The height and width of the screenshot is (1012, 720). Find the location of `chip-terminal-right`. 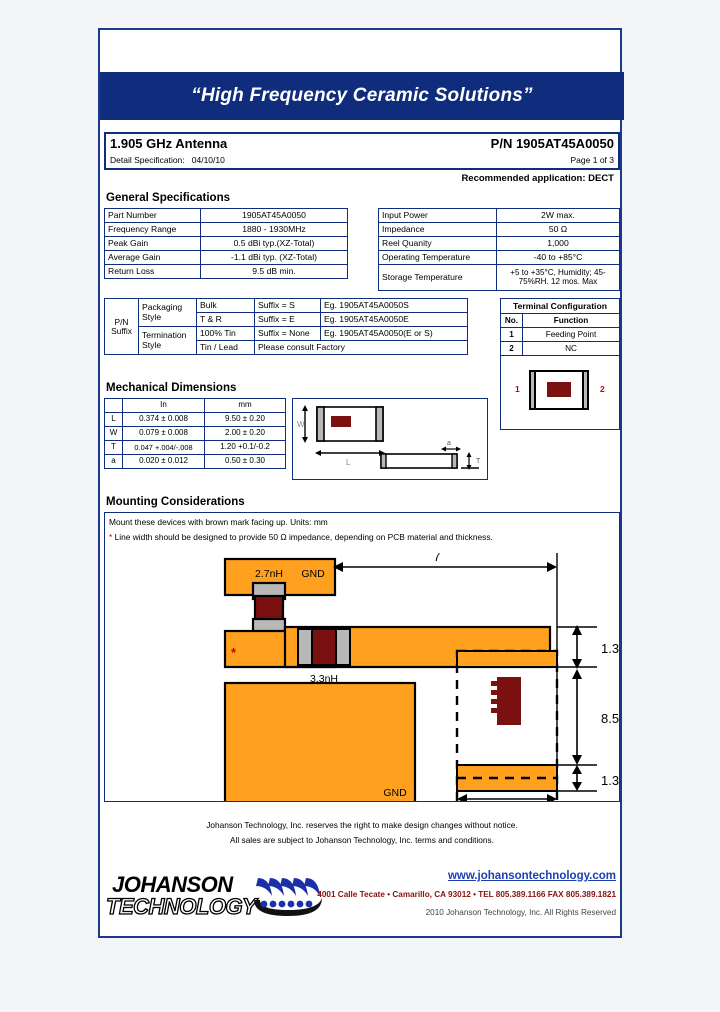

chip-terminal-right is located at coordinates (585, 390).